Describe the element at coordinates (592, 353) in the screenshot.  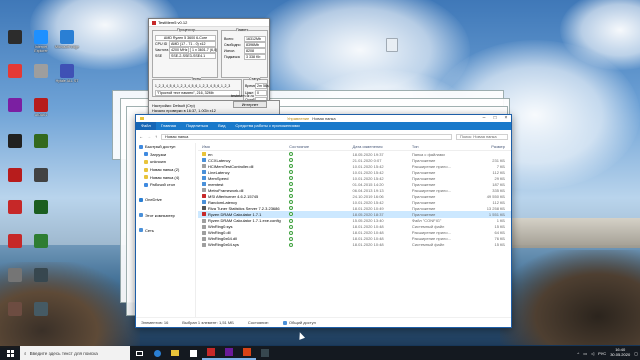
I see `volume-icon: ◁` at that location.